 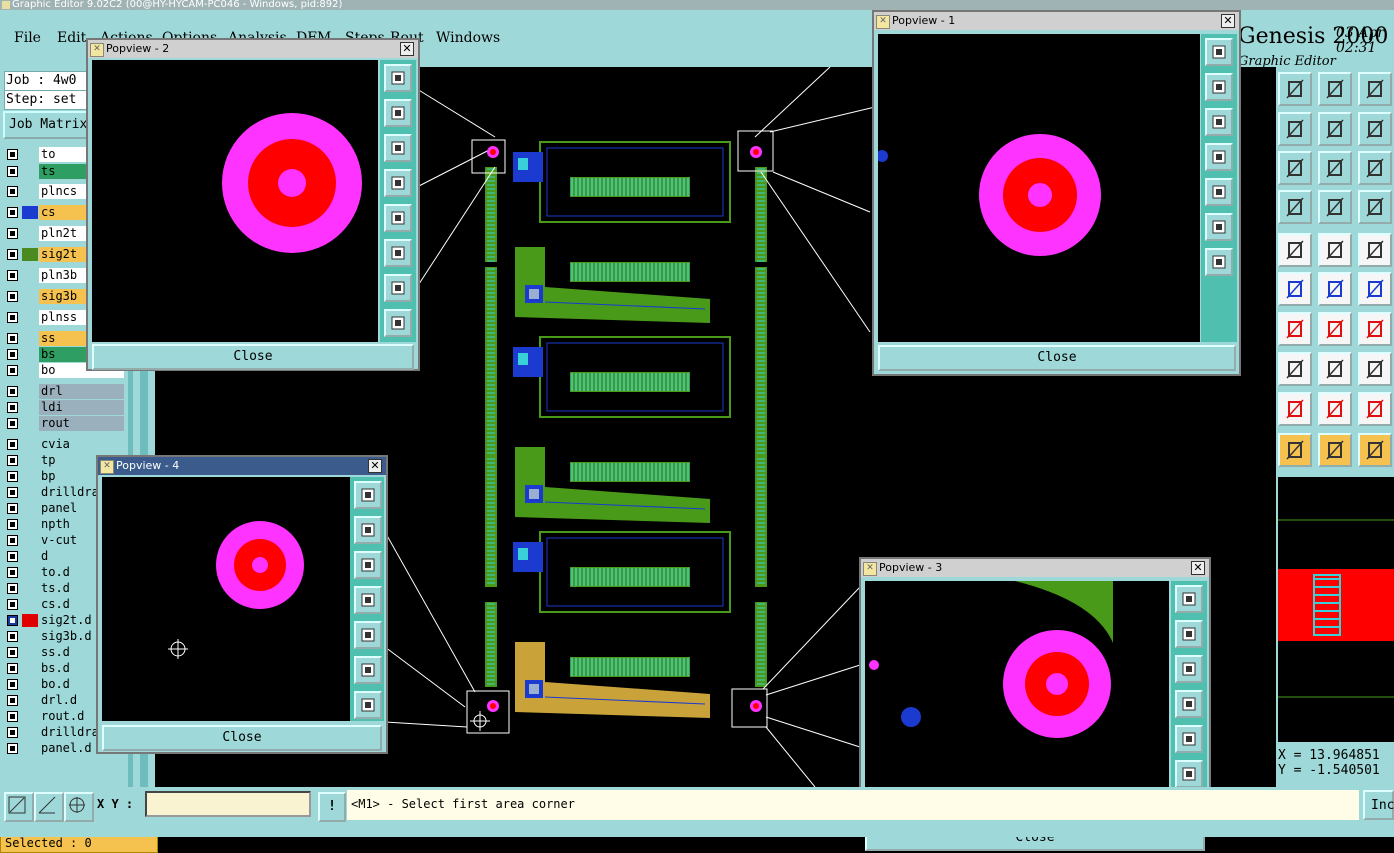 What do you see at coordinates (242, 466) in the screenshot?
I see `popview-4-title: ✕ Popview - 4 ✕` at bounding box center [242, 466].